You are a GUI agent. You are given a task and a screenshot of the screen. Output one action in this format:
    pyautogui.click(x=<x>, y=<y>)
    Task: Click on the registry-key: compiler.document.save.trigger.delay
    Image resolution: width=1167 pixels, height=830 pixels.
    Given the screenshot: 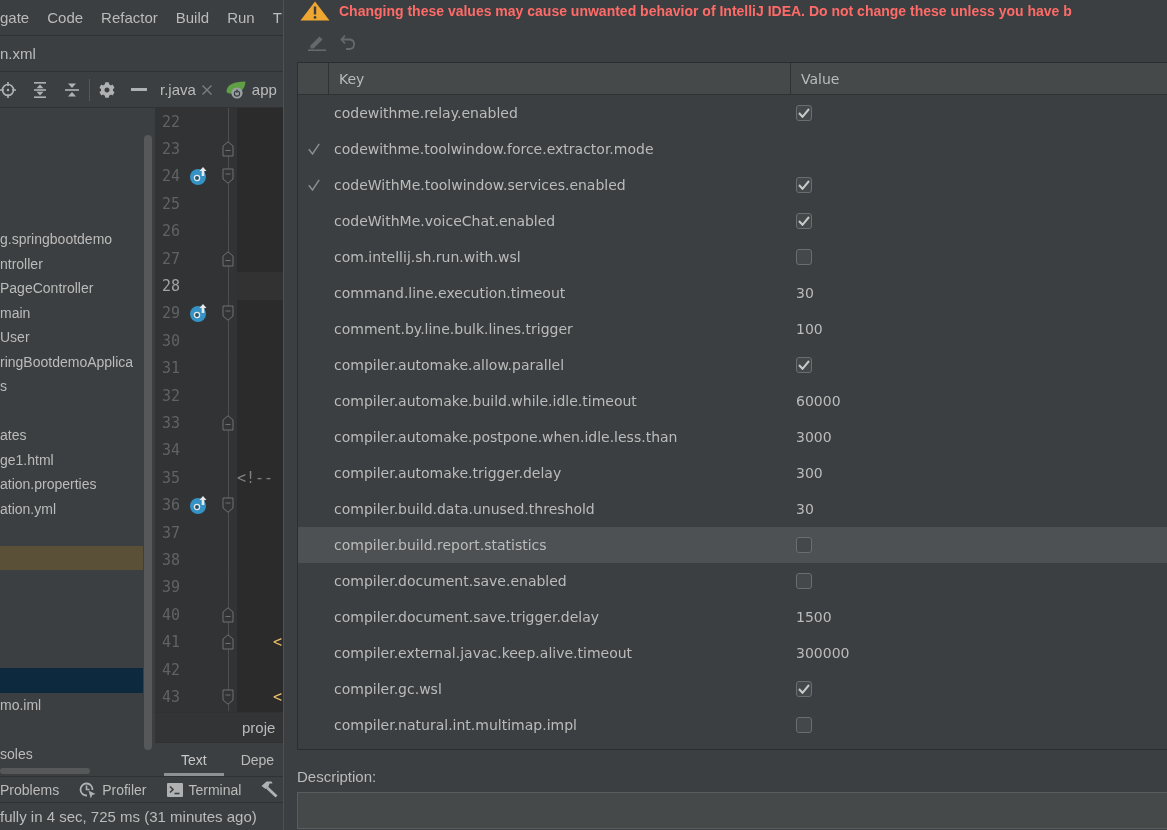 What is the action you would take?
    pyautogui.click(x=467, y=617)
    